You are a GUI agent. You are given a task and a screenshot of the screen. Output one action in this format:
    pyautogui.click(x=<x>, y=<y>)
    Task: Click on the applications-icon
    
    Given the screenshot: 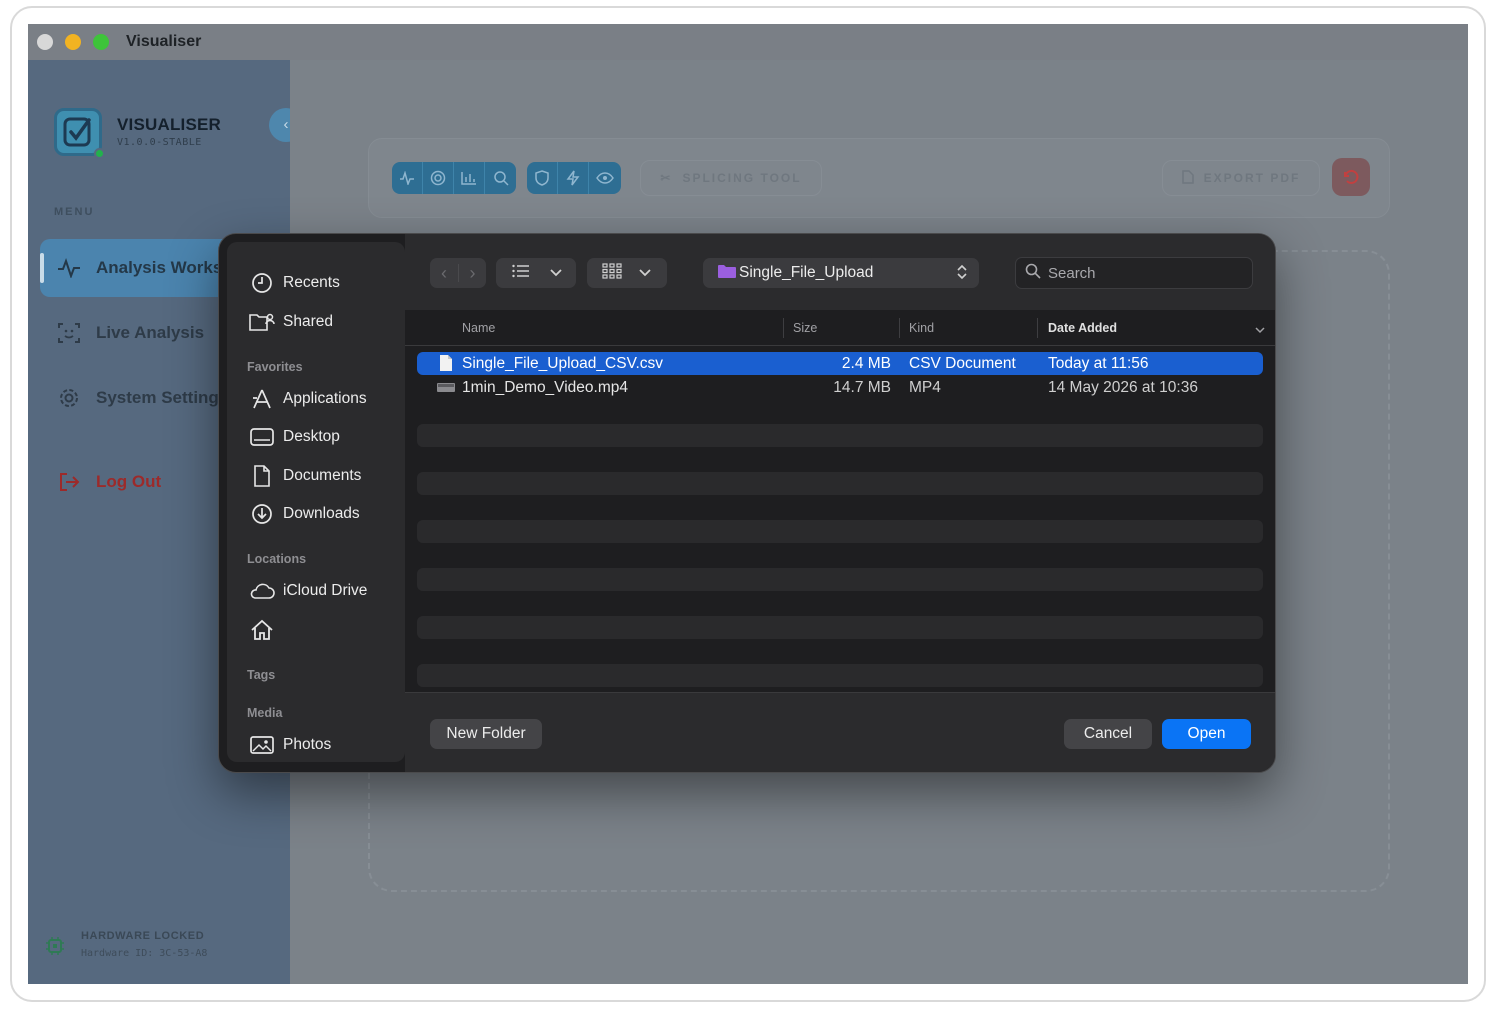 What is the action you would take?
    pyautogui.click(x=262, y=399)
    